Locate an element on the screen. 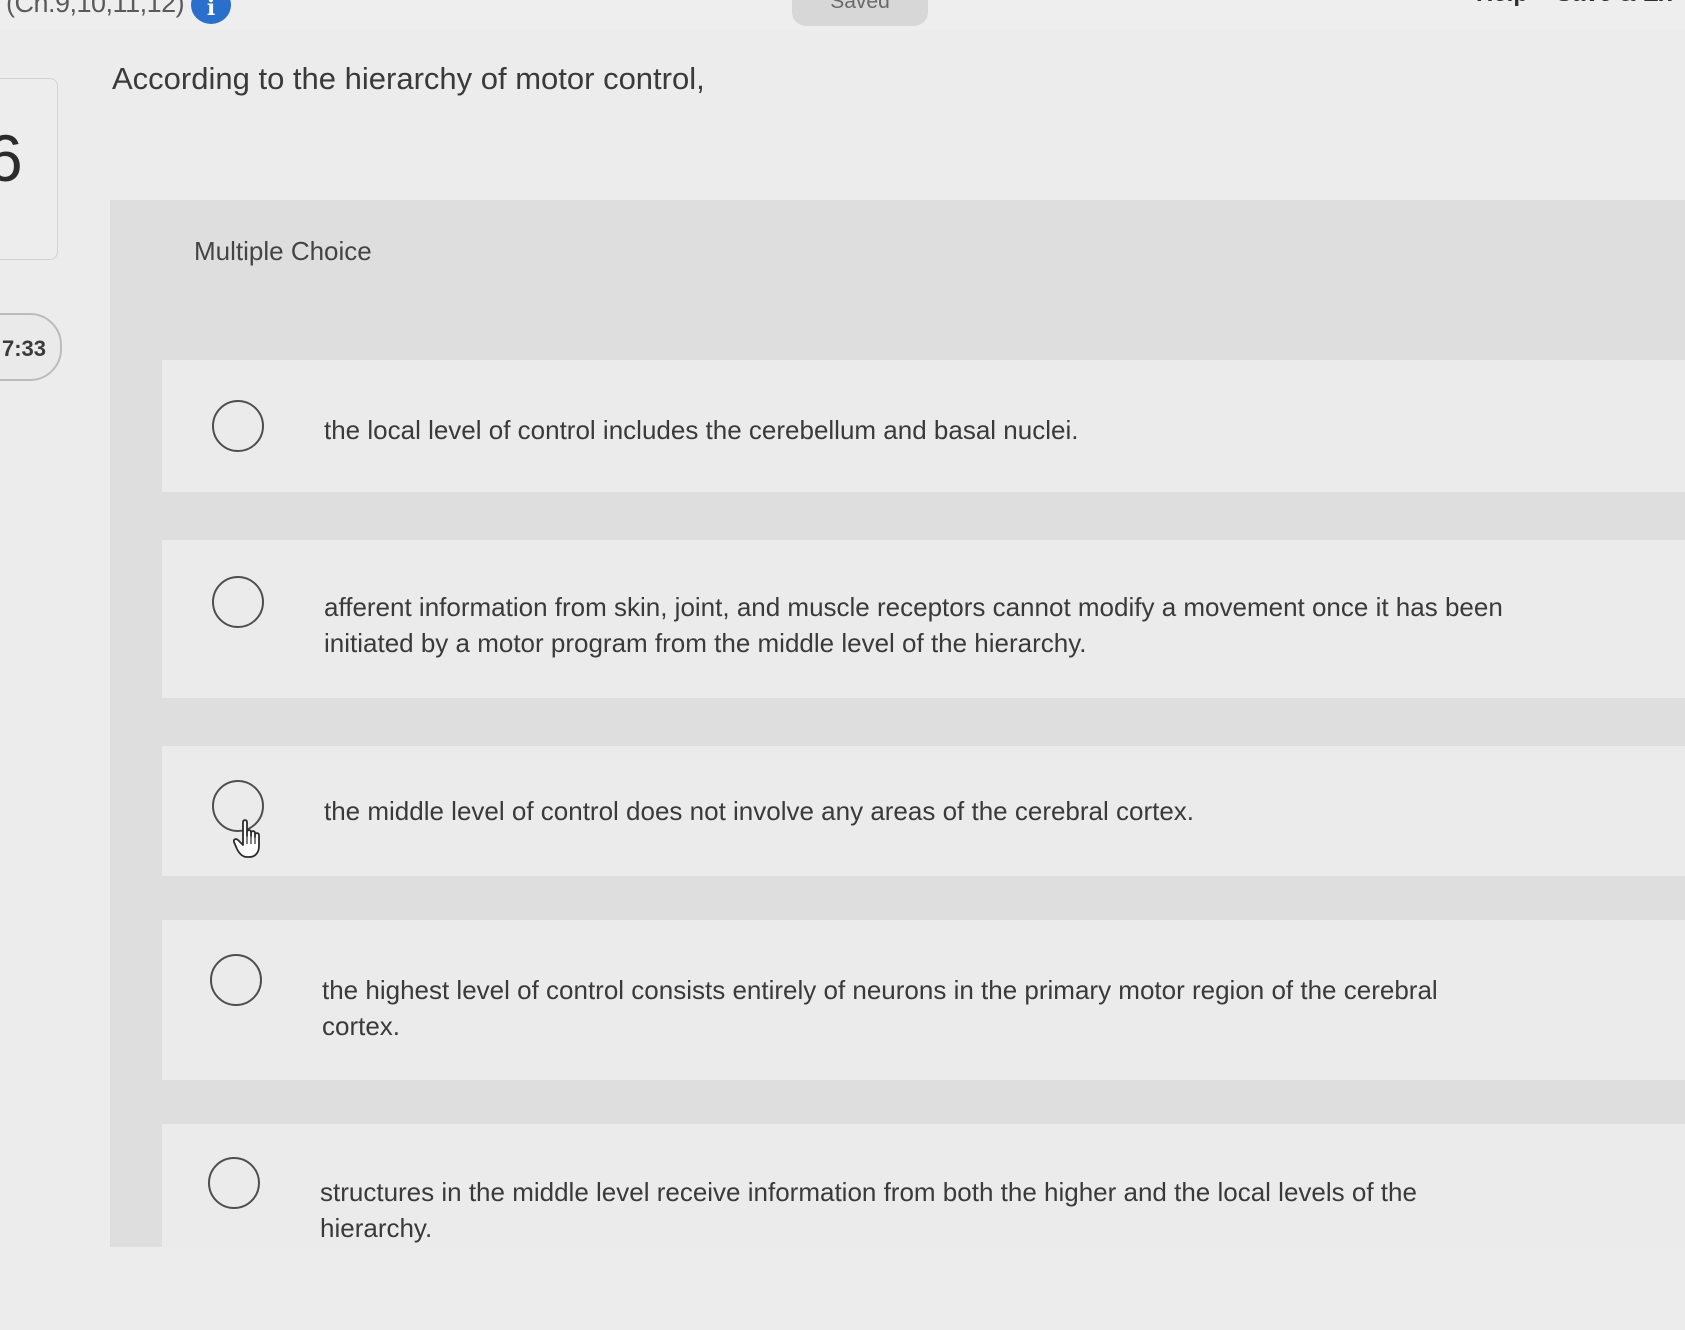 This screenshot has height=1330, width=1685. help-link: Help is located at coordinates (1502, 4).